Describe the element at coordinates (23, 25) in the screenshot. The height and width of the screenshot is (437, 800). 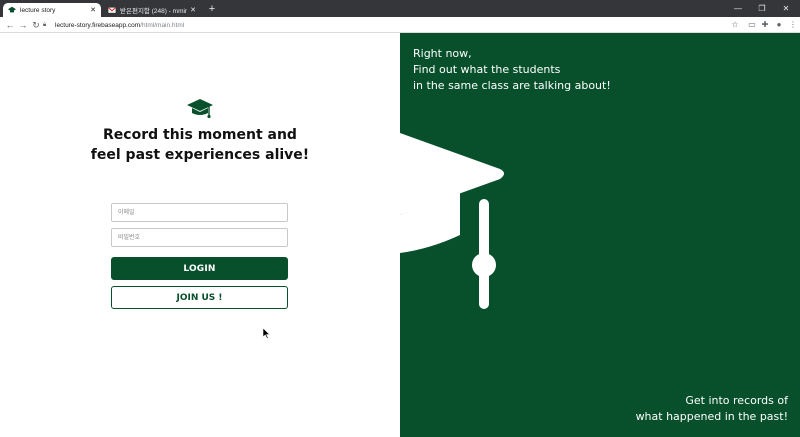
I see `forward-icon: →` at that location.